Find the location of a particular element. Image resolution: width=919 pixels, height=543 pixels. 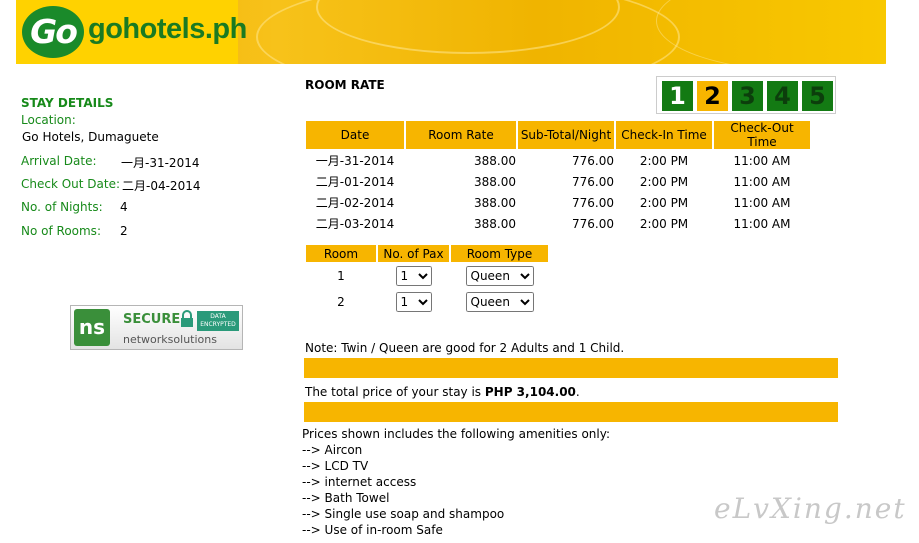

arrival-date-label: Arrival Date: is located at coordinates (59, 161).